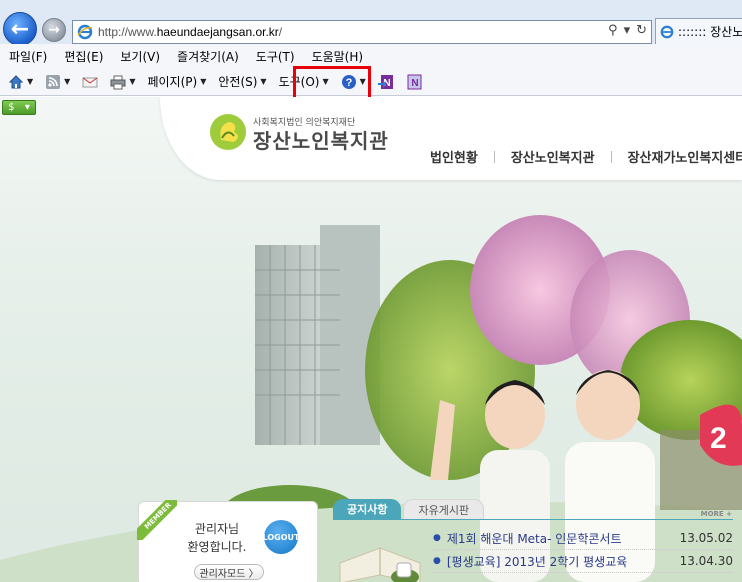  Describe the element at coordinates (321, 139) in the screenshot. I see `logo-title: 장산노인복지관` at that location.